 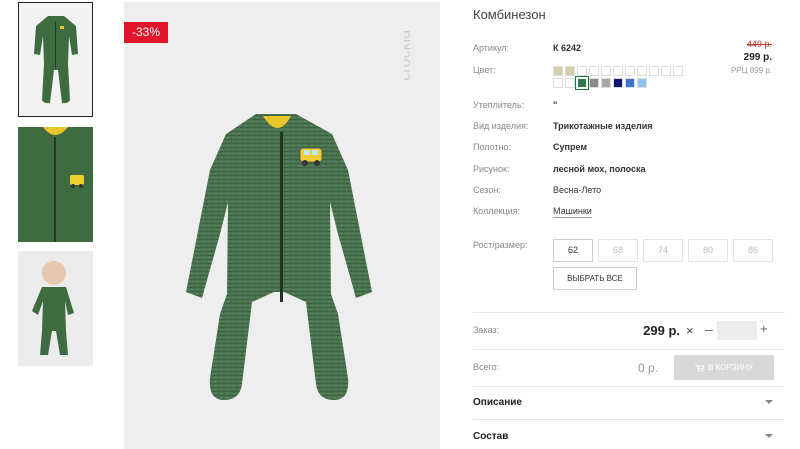 I want to click on collection-link: Машинки, so click(x=572, y=211).